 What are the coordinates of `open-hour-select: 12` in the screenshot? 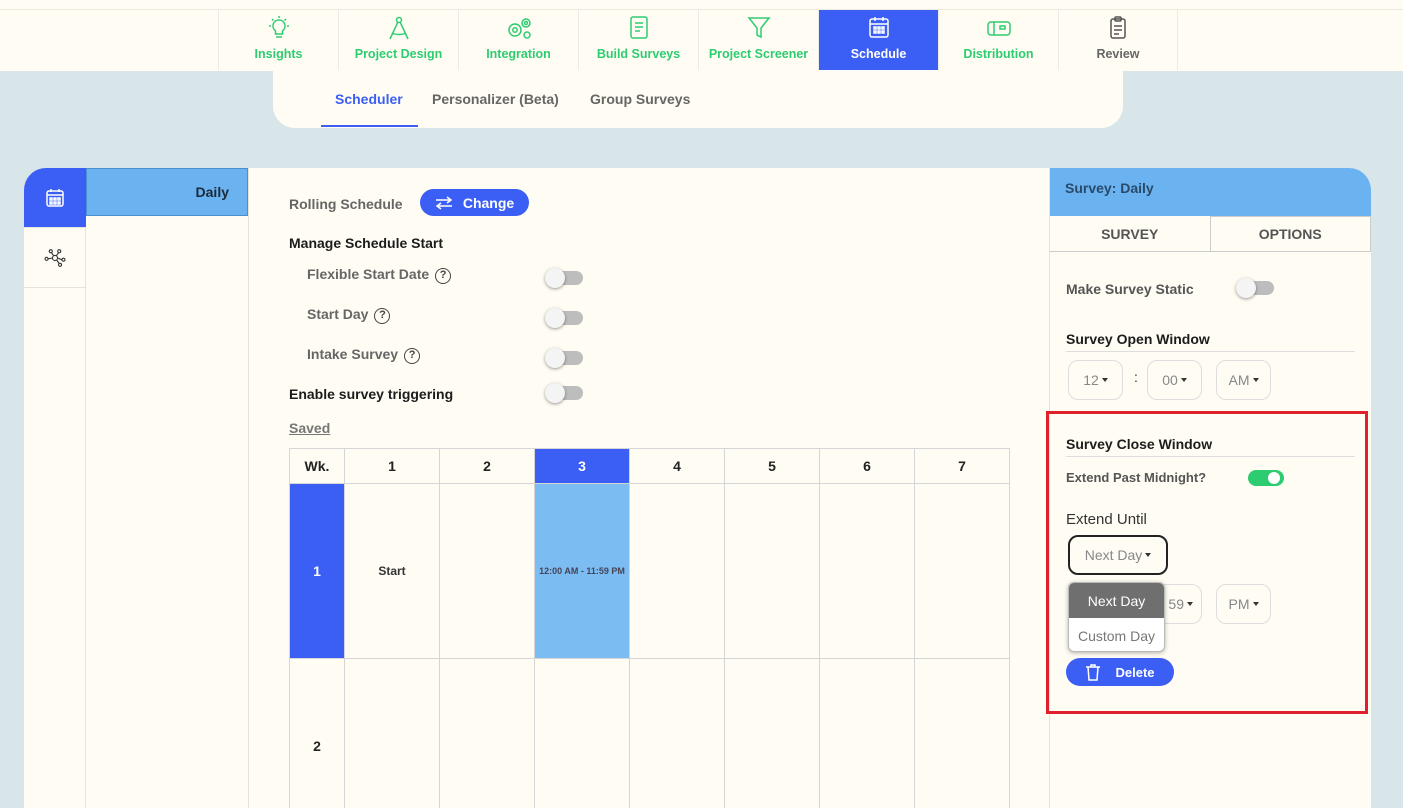 It's located at (1095, 380).